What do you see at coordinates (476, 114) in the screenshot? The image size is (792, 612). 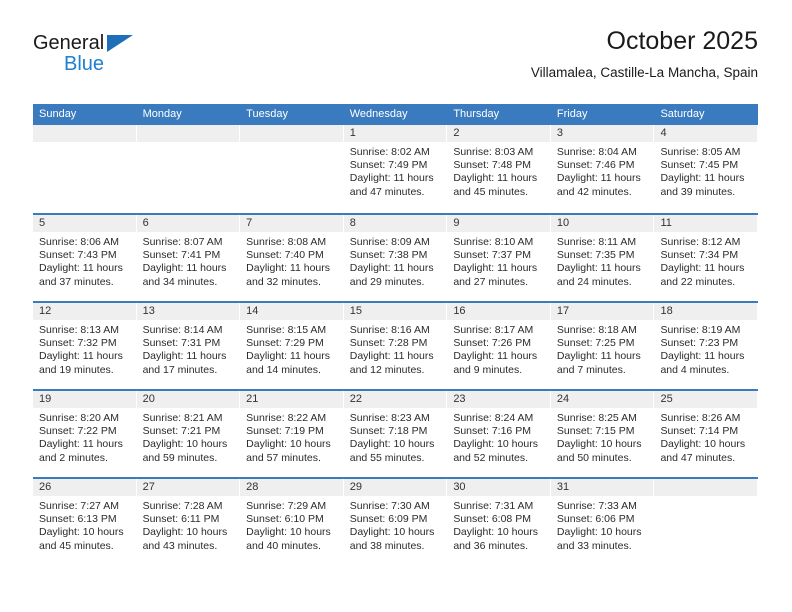 I see `weekday-header-thursday: Thursday` at bounding box center [476, 114].